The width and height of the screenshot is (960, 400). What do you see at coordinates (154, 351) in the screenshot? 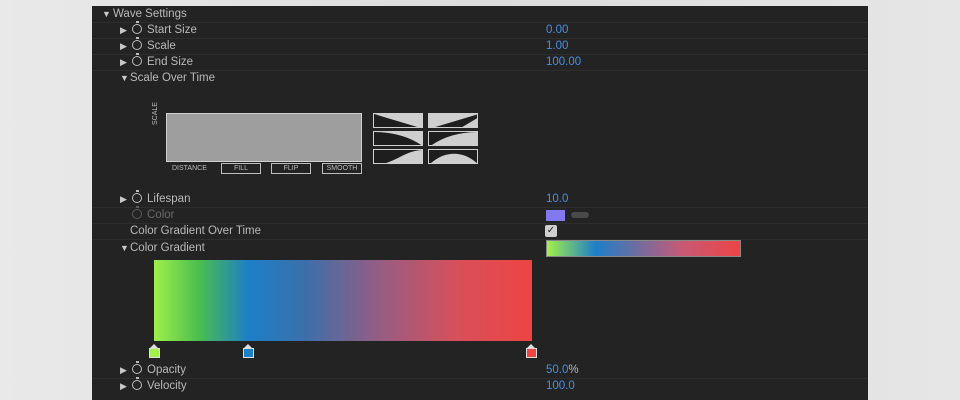
I see `gradient-stop-green` at bounding box center [154, 351].